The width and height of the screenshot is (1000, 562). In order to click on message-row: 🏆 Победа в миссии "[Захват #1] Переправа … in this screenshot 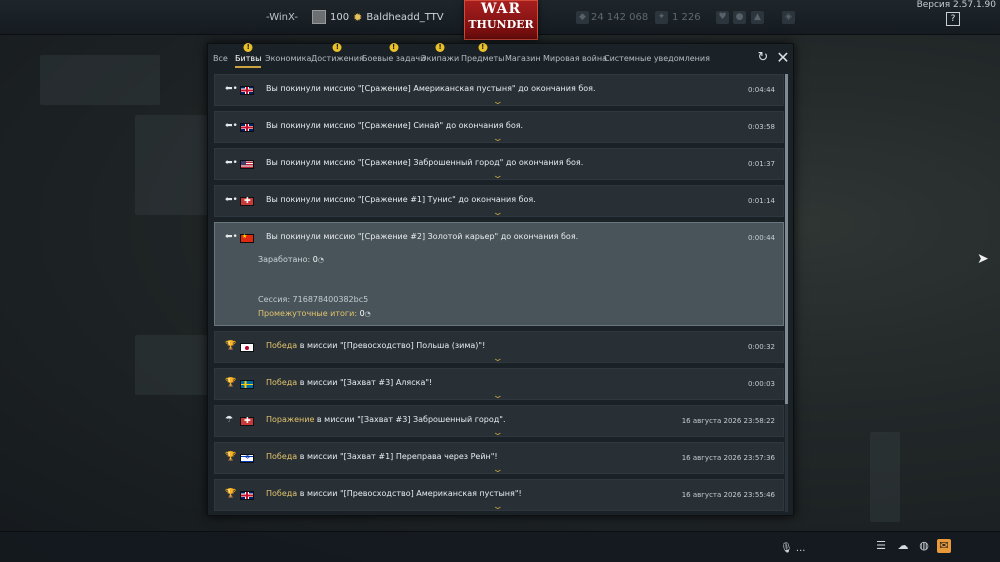, I will do `click(499, 458)`.